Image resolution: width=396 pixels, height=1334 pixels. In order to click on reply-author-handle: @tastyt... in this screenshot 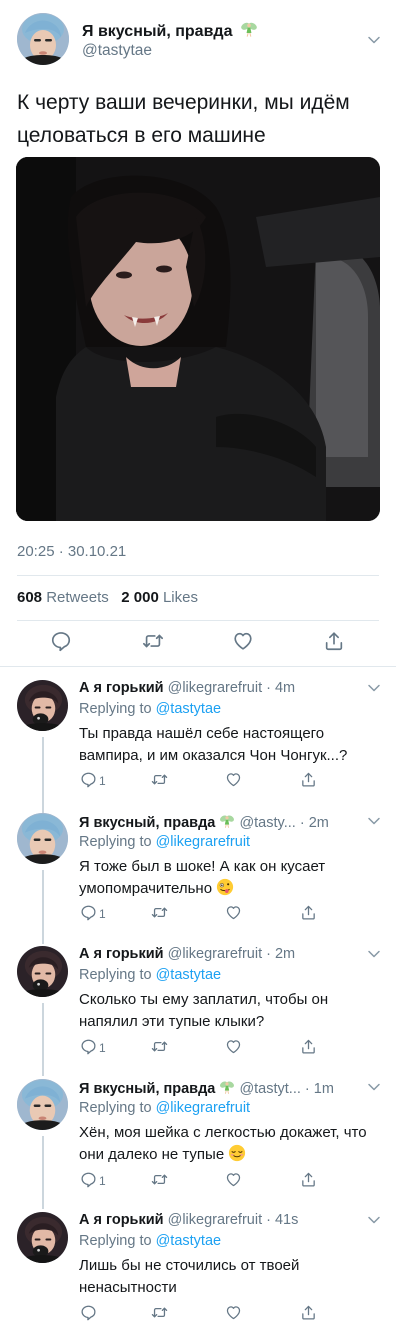, I will do `click(269, 1089)`.